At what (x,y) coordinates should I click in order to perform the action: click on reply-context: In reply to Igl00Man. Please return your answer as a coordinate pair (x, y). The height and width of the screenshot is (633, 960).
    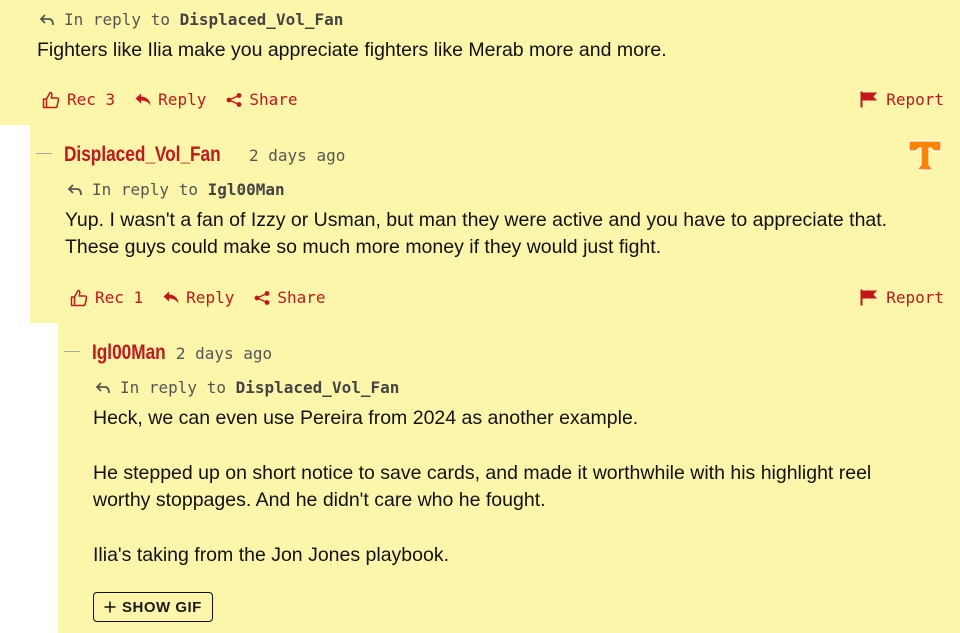
    Looking at the image, I should click on (176, 189).